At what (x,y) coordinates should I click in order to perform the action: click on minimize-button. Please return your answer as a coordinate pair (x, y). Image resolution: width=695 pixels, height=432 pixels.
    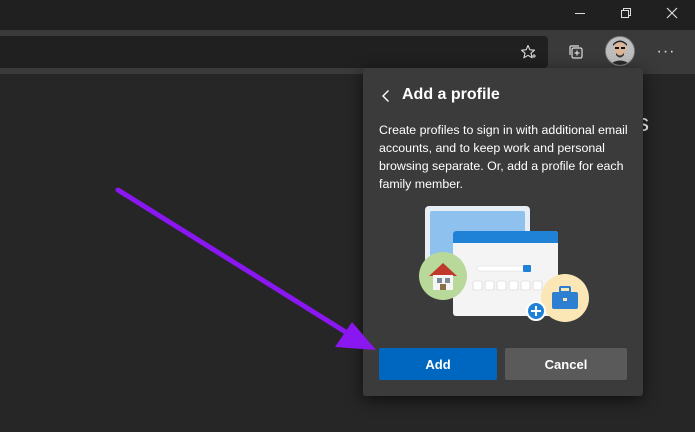
    Looking at the image, I should click on (580, 13).